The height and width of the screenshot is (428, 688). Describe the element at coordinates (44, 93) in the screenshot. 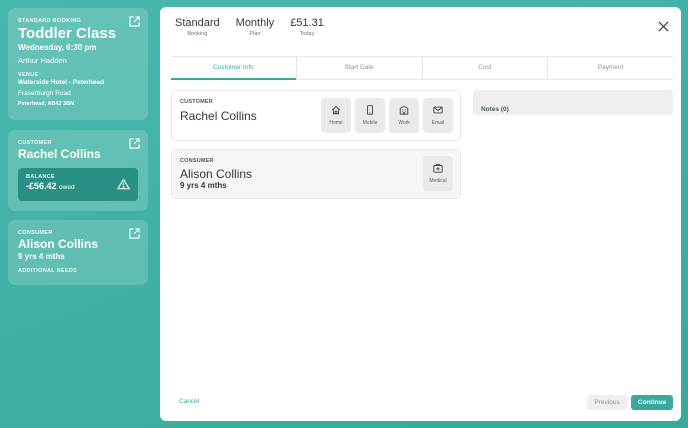

I see `venue-street: Fraserburgh Road` at that location.